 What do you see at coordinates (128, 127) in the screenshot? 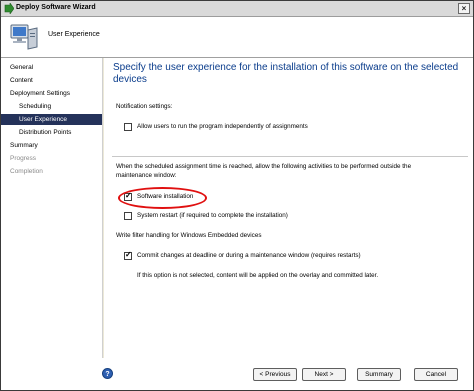
I see `allow-users-checkbox` at bounding box center [128, 127].